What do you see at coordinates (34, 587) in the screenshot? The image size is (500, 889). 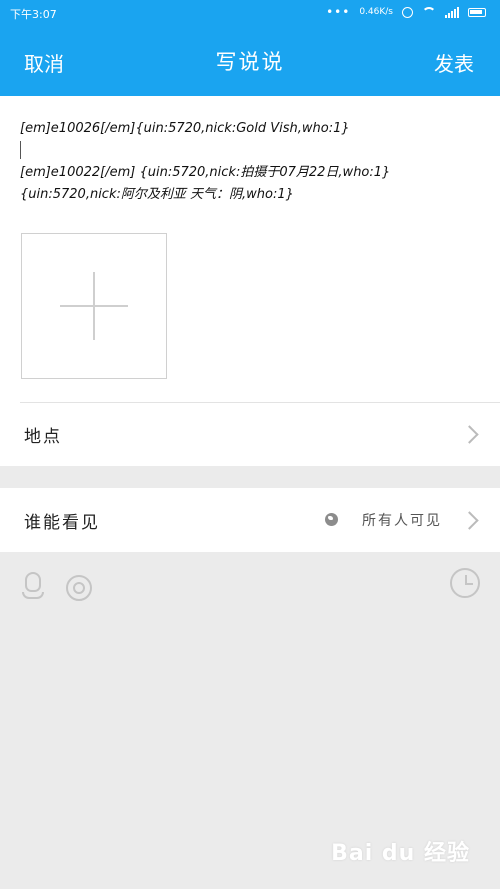 I see `qq-penguin-icon` at bounding box center [34, 587].